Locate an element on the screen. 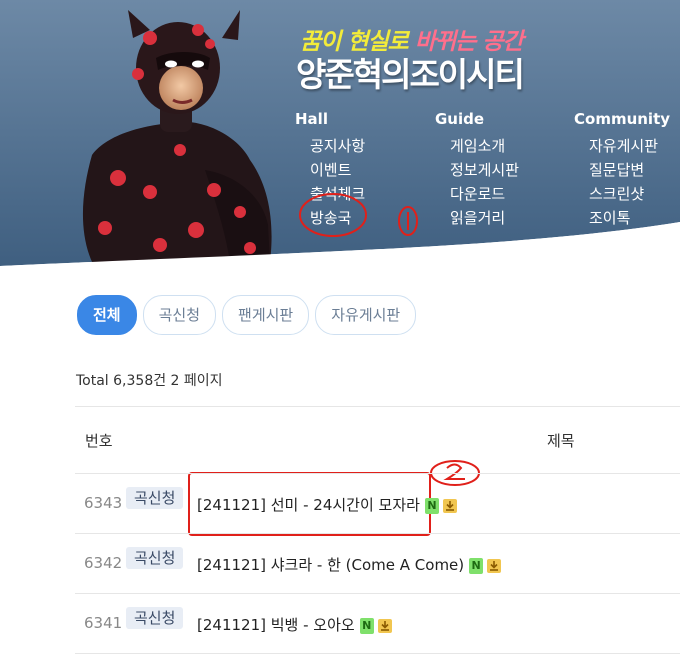 Image resolution: width=680 pixels, height=654 pixels. nav-item-qna: 질문답변 is located at coordinates (622, 170).